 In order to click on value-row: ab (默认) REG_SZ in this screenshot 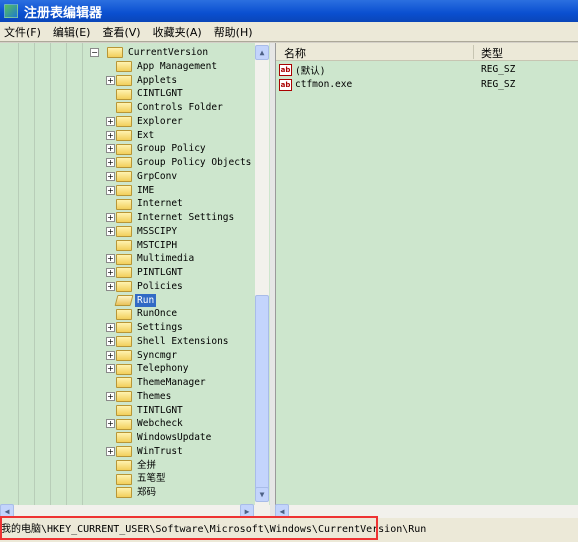, I will do `click(428, 69)`.